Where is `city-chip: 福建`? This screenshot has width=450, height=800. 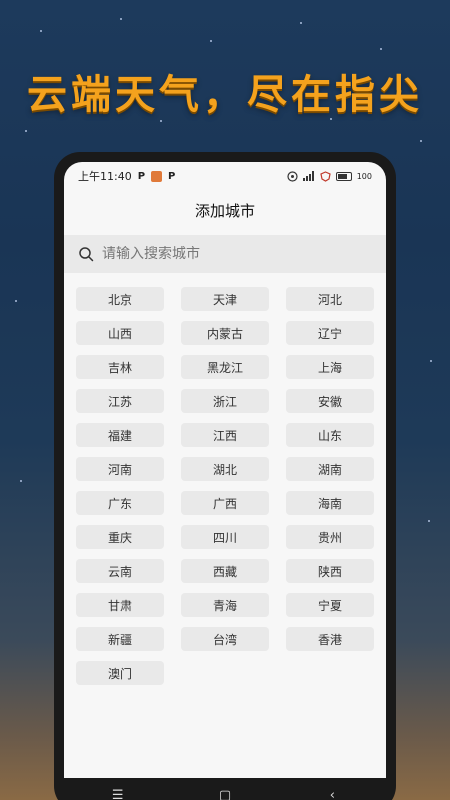
city-chip: 福建 is located at coordinates (120, 435).